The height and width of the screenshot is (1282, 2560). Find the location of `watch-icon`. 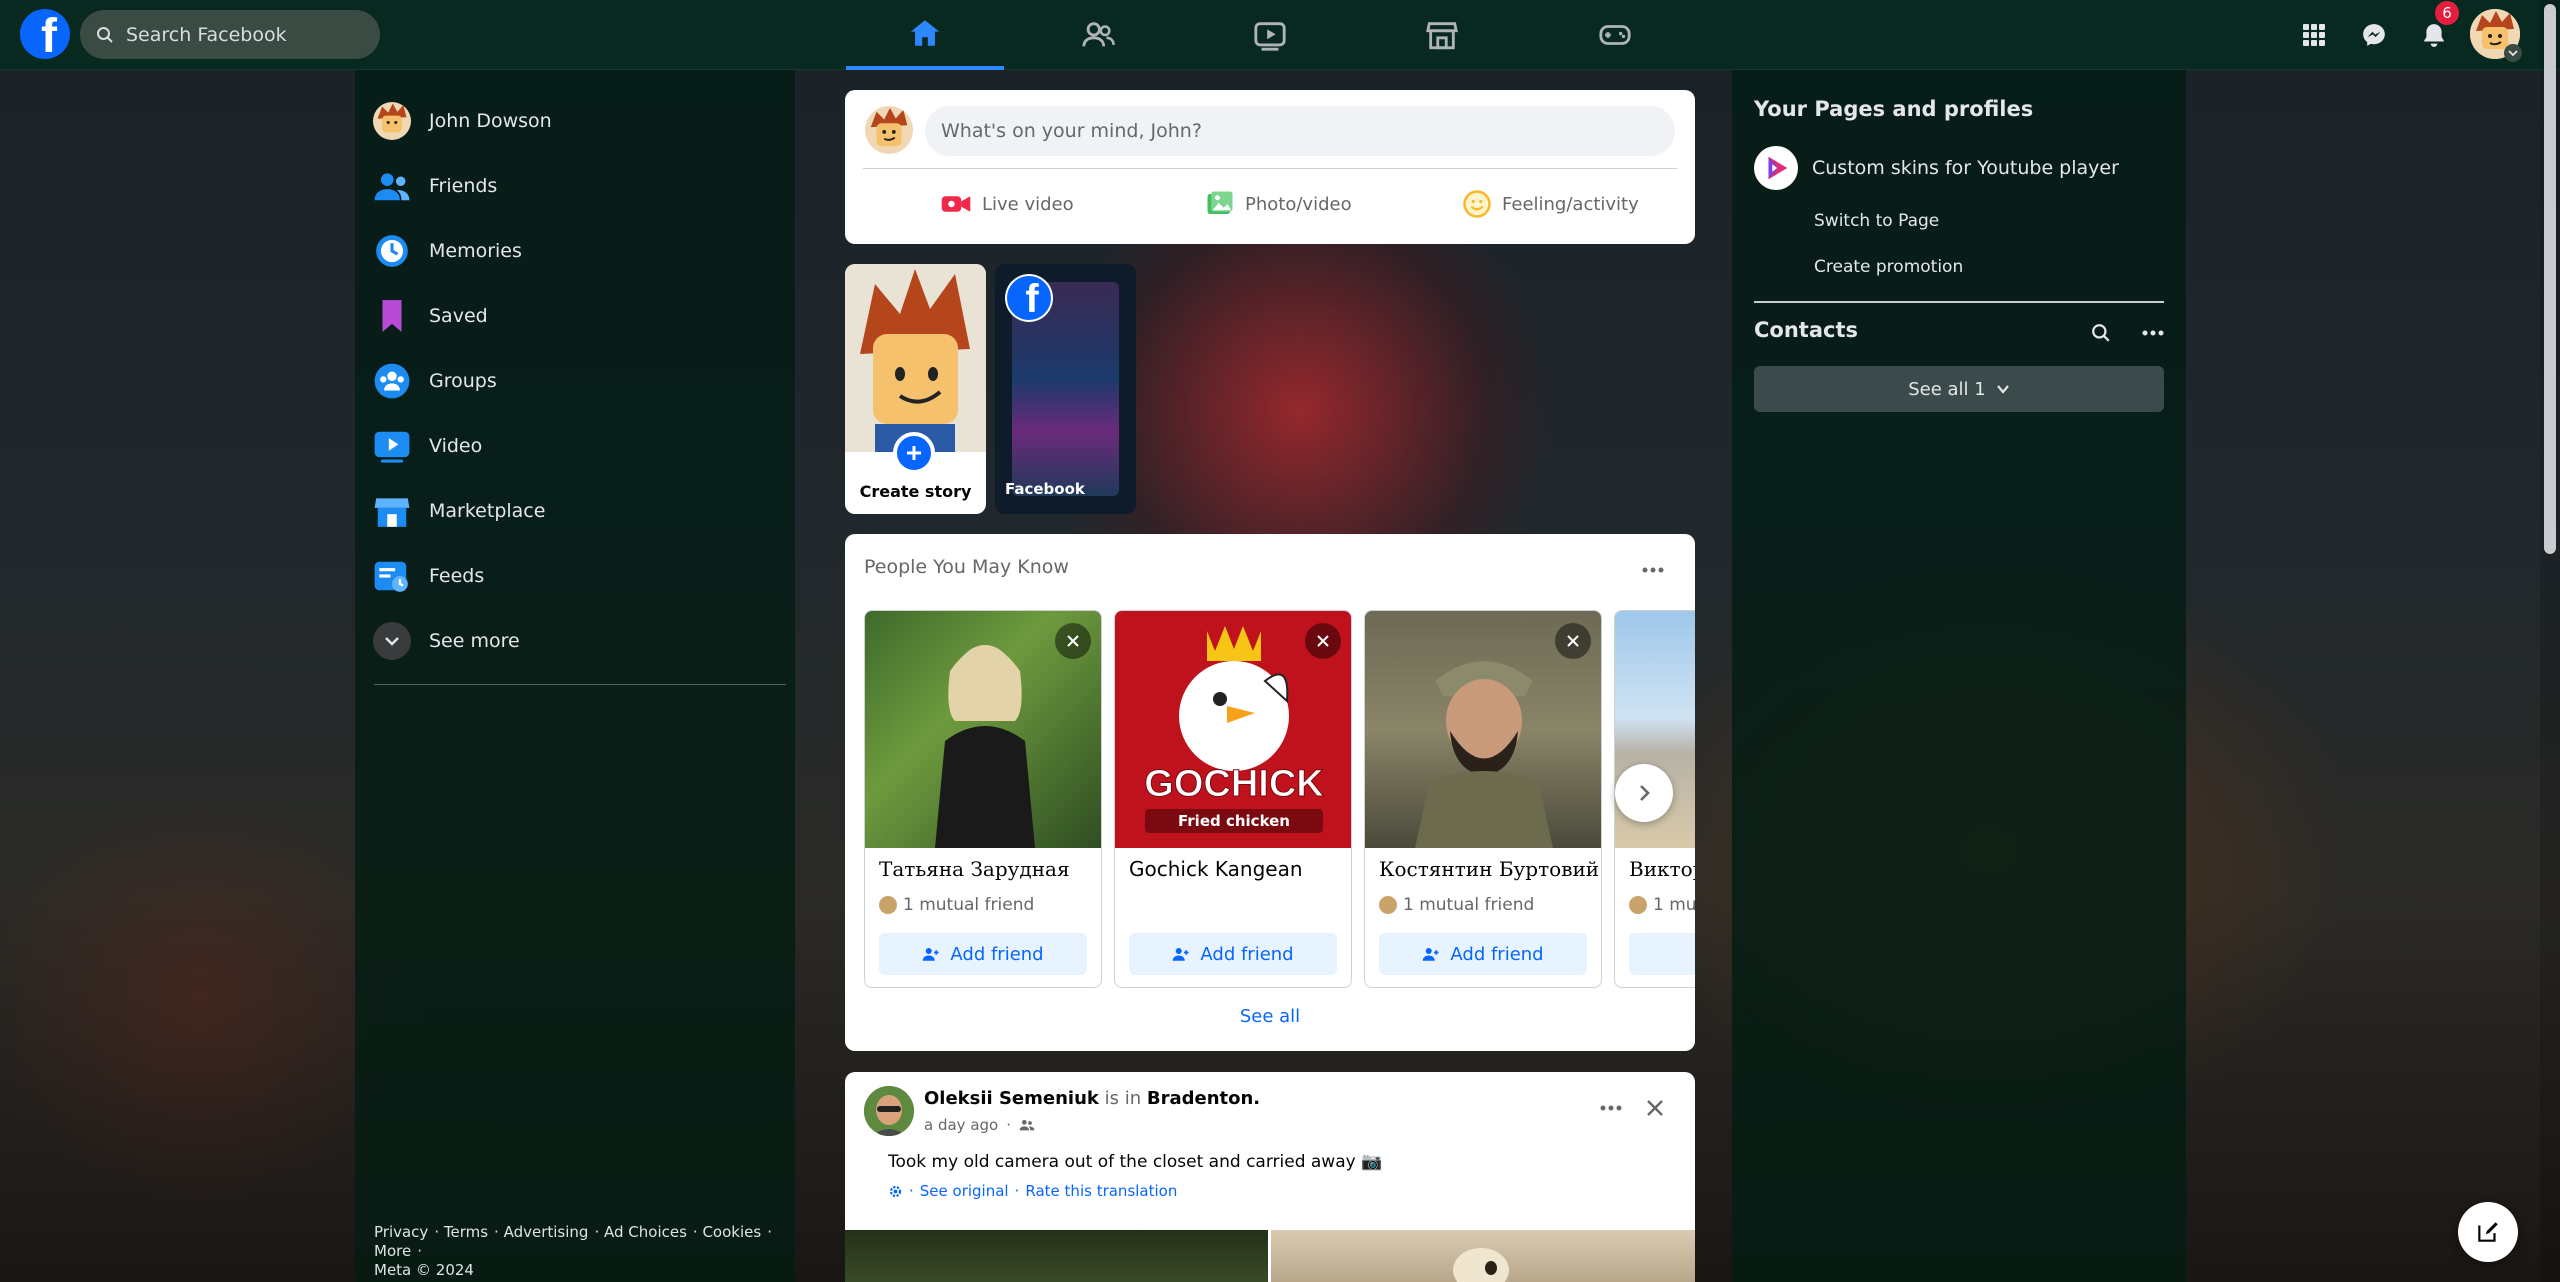

watch-icon is located at coordinates (1270, 36).